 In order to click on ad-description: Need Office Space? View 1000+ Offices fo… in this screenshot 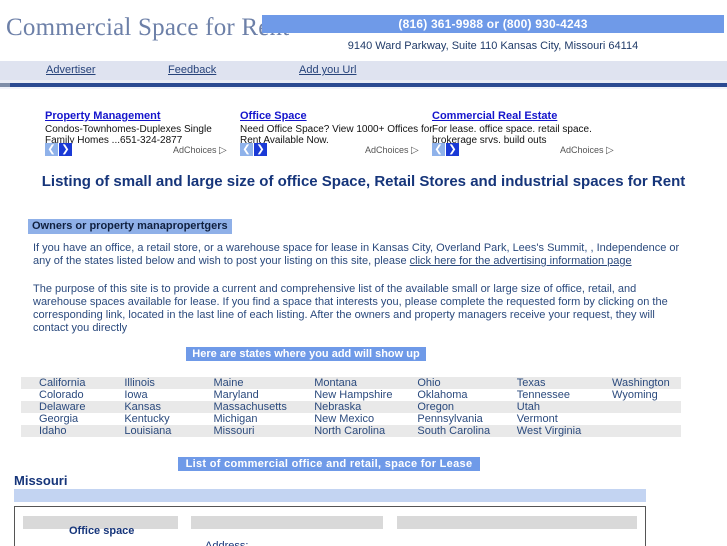, I will do `click(336, 135)`.